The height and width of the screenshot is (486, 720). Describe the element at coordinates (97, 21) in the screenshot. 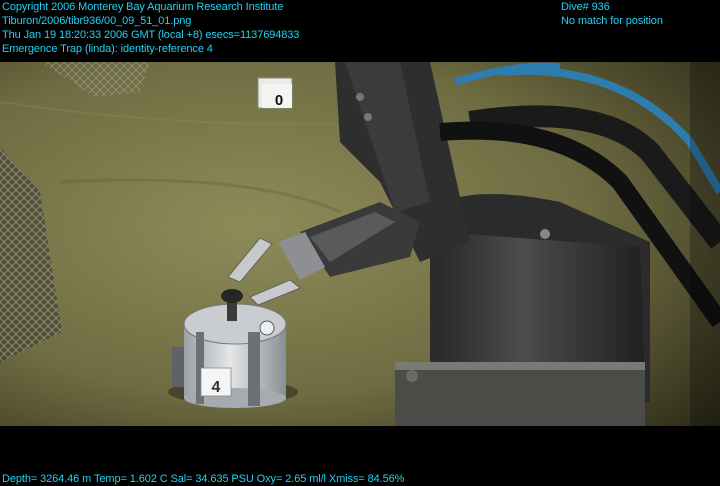

I see `file-path-line: Tiburon/2006/tibr936/00_09_51_01.png` at that location.